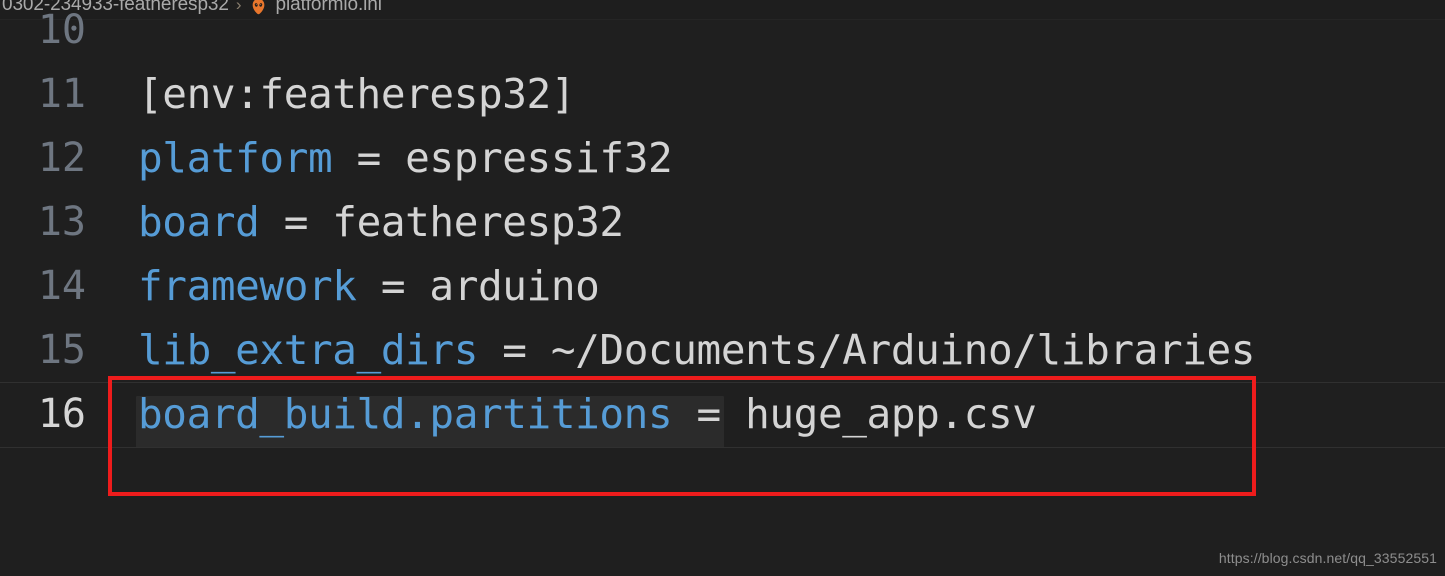 This screenshot has width=1445, height=576. What do you see at coordinates (514, 286) in the screenshot?
I see `ini-value-token: arduino` at bounding box center [514, 286].